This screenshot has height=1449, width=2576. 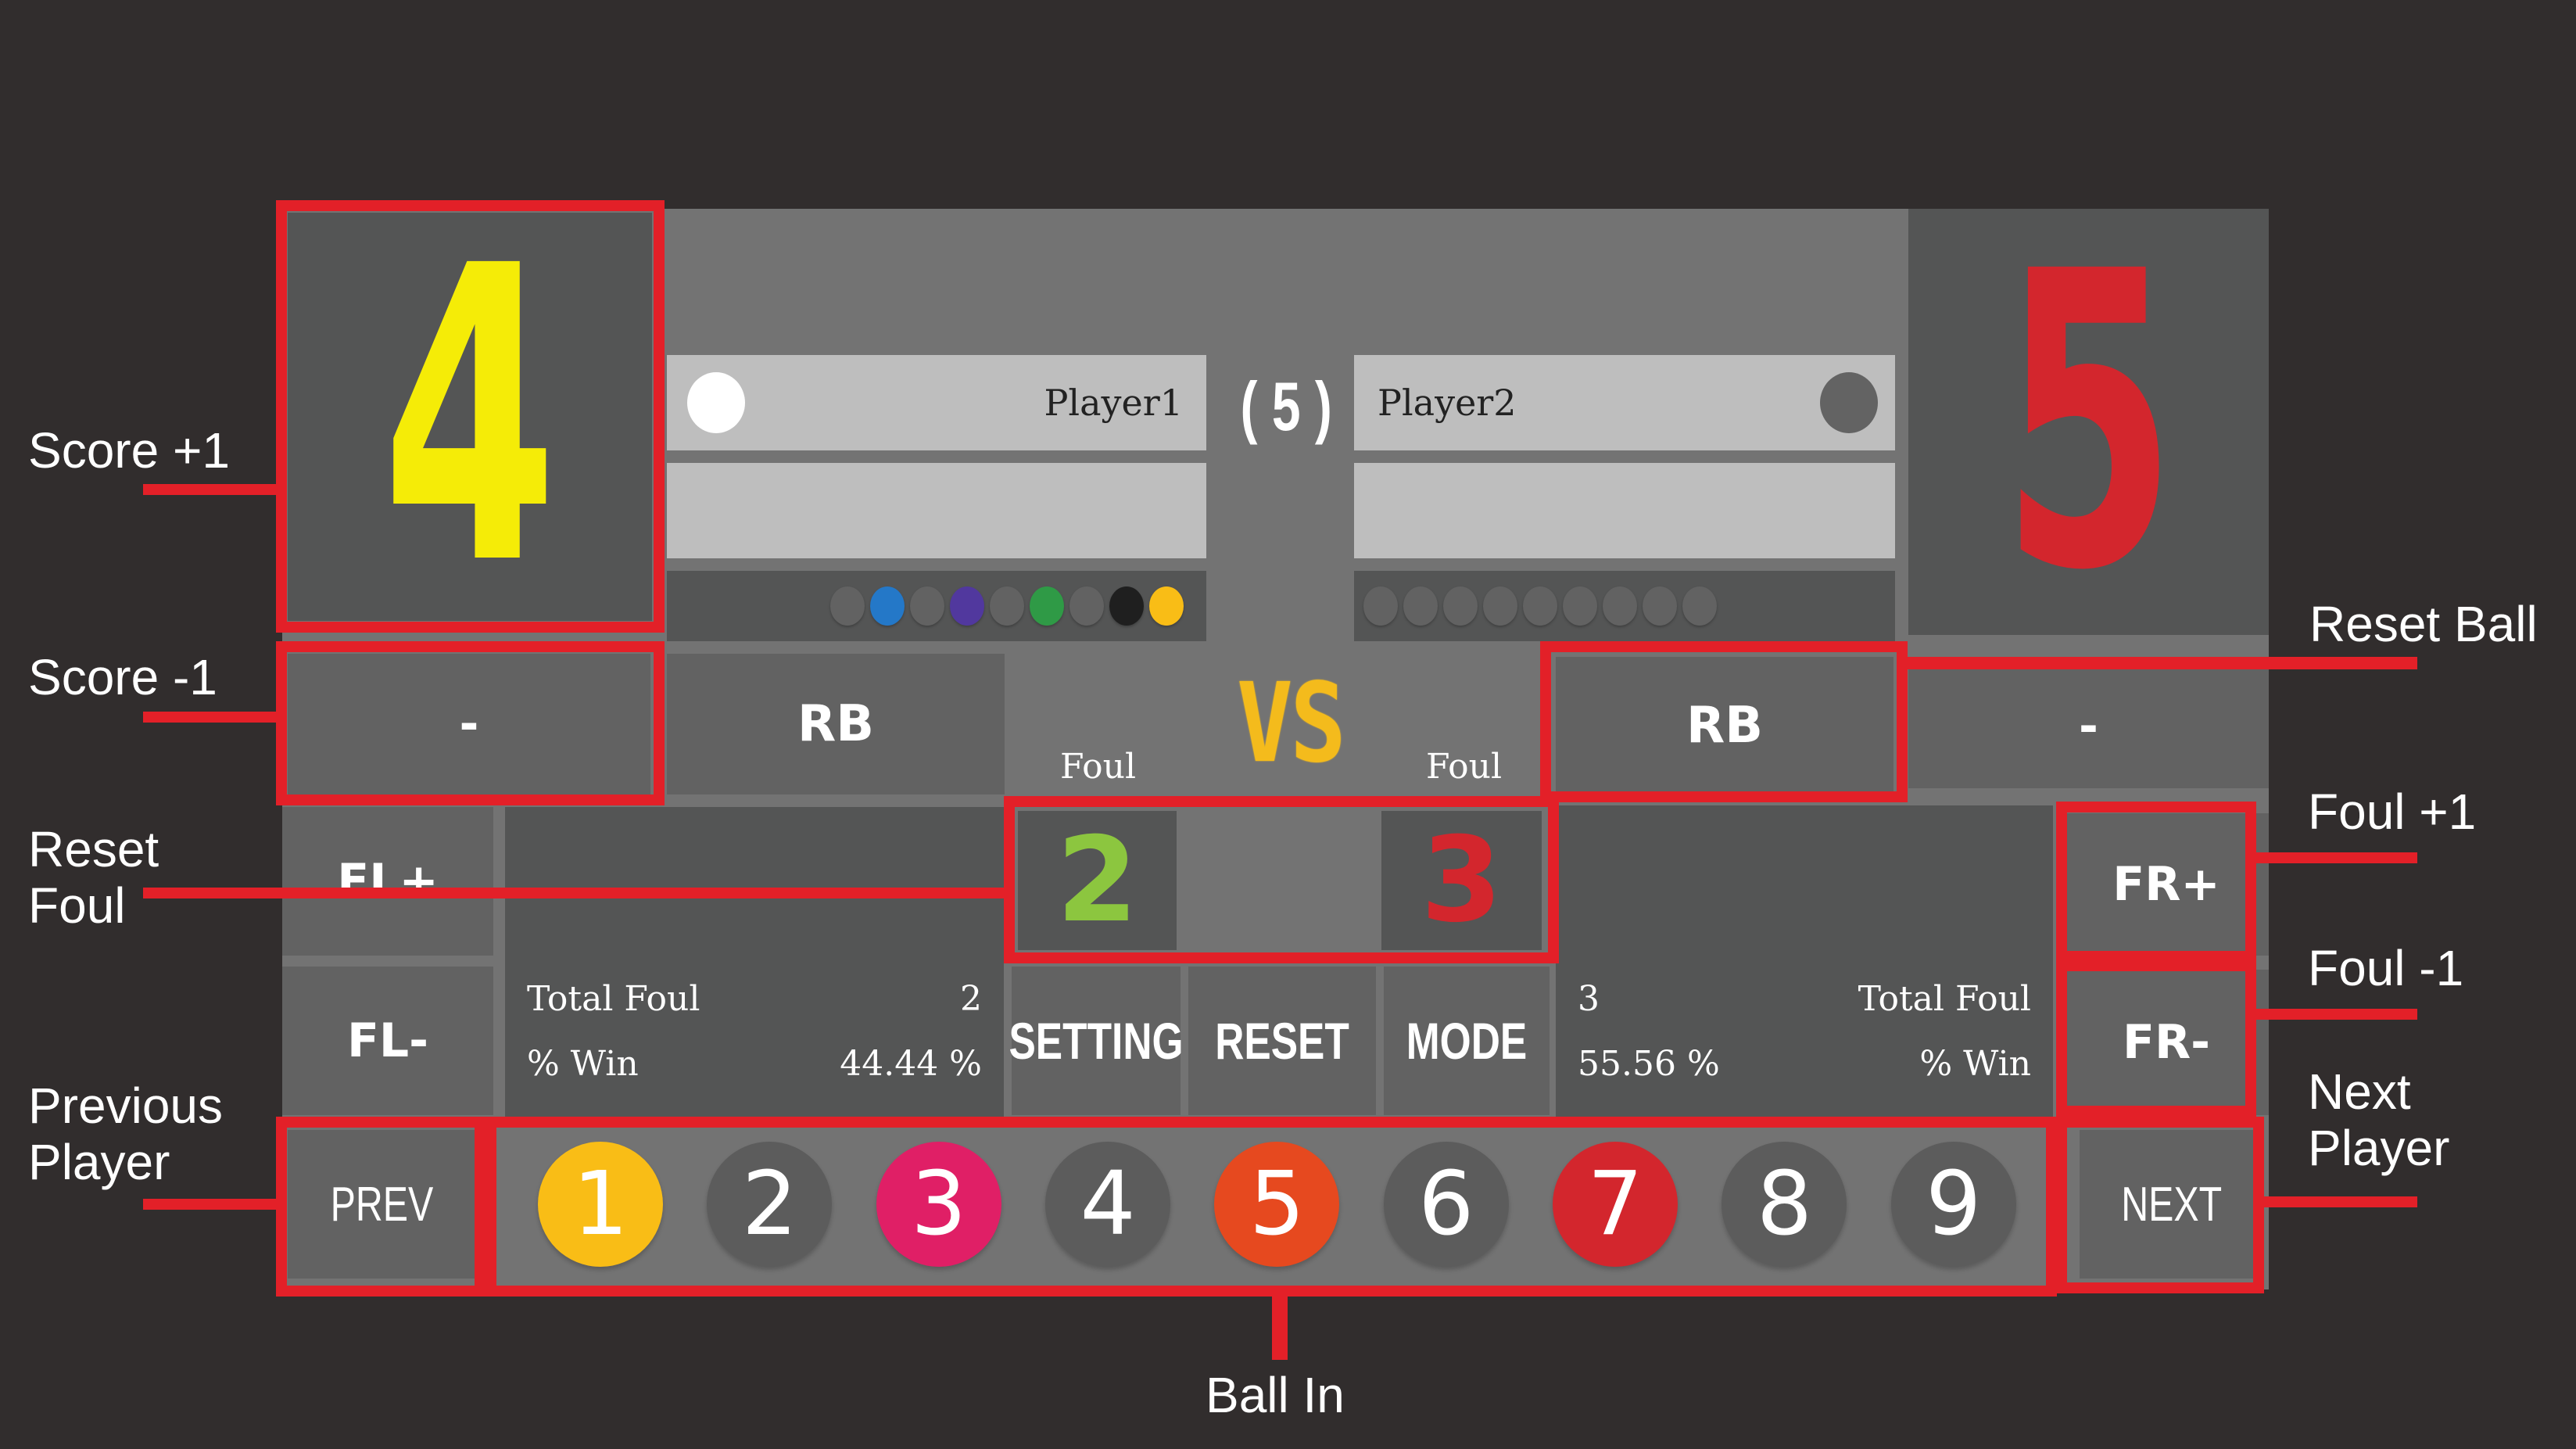 I want to click on reset-button: RESET, so click(x=1282, y=1041).